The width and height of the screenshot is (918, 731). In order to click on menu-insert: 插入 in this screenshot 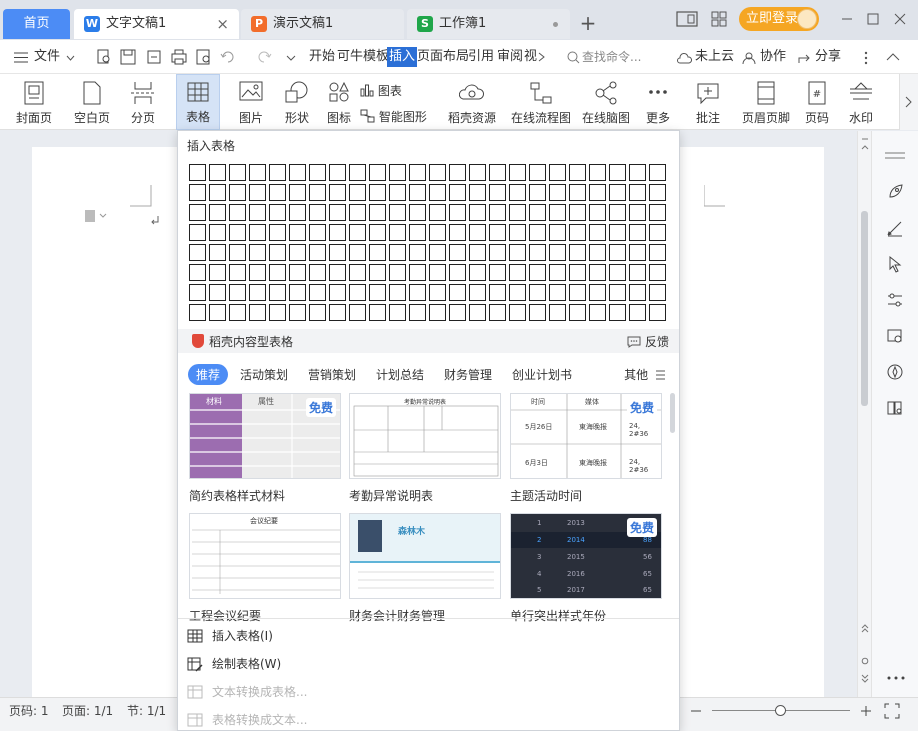, I will do `click(402, 57)`.